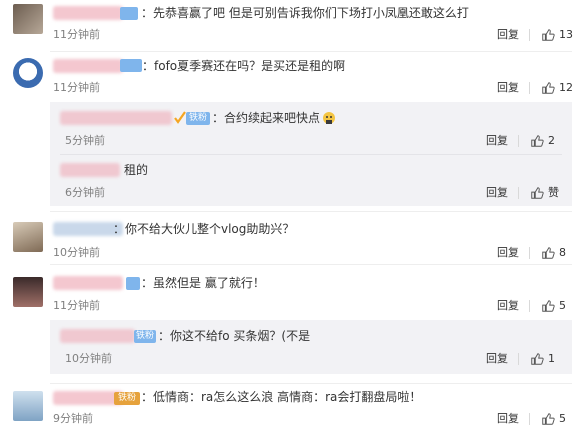 Image resolution: width=581 pixels, height=435 pixels. I want to click on sub-reply-time: 10分钟前, so click(88, 358).